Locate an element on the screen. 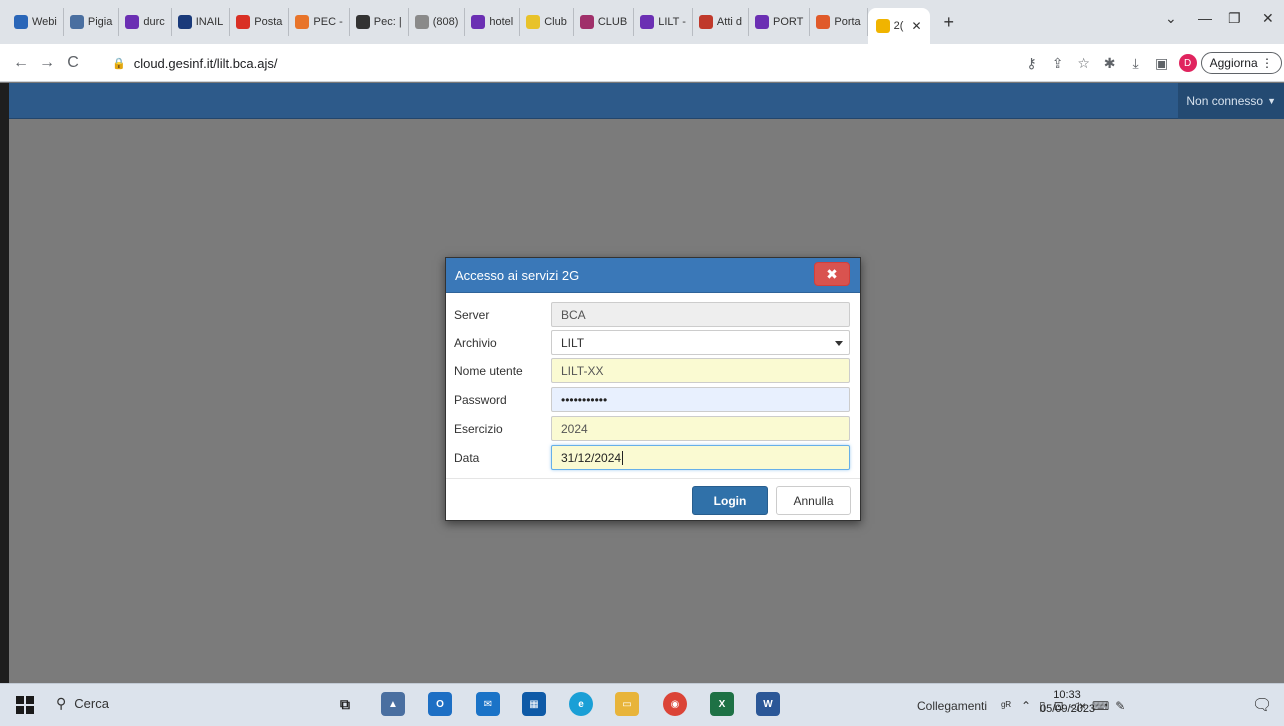 This screenshot has width=1284, height=726. app-people-icon: ▲ is located at coordinates (393, 704).